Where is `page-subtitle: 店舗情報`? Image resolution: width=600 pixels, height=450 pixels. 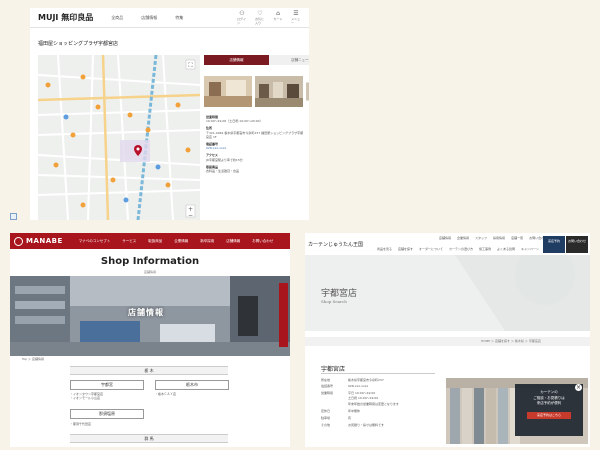 page-subtitle: 店舗情報 is located at coordinates (149, 272).